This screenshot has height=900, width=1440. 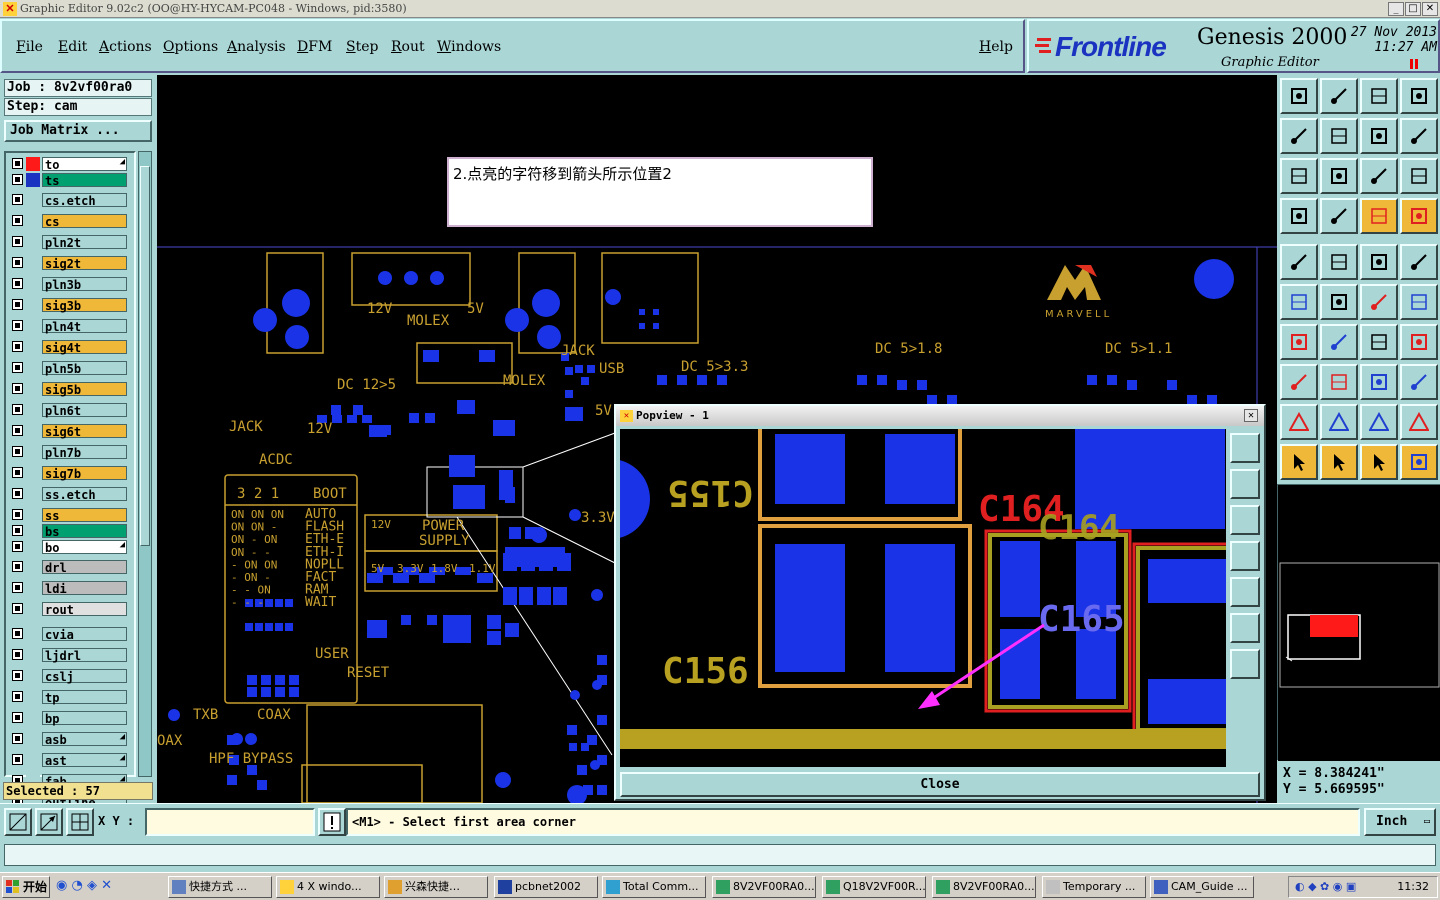 I want to click on layer-name: to, so click(x=84, y=164).